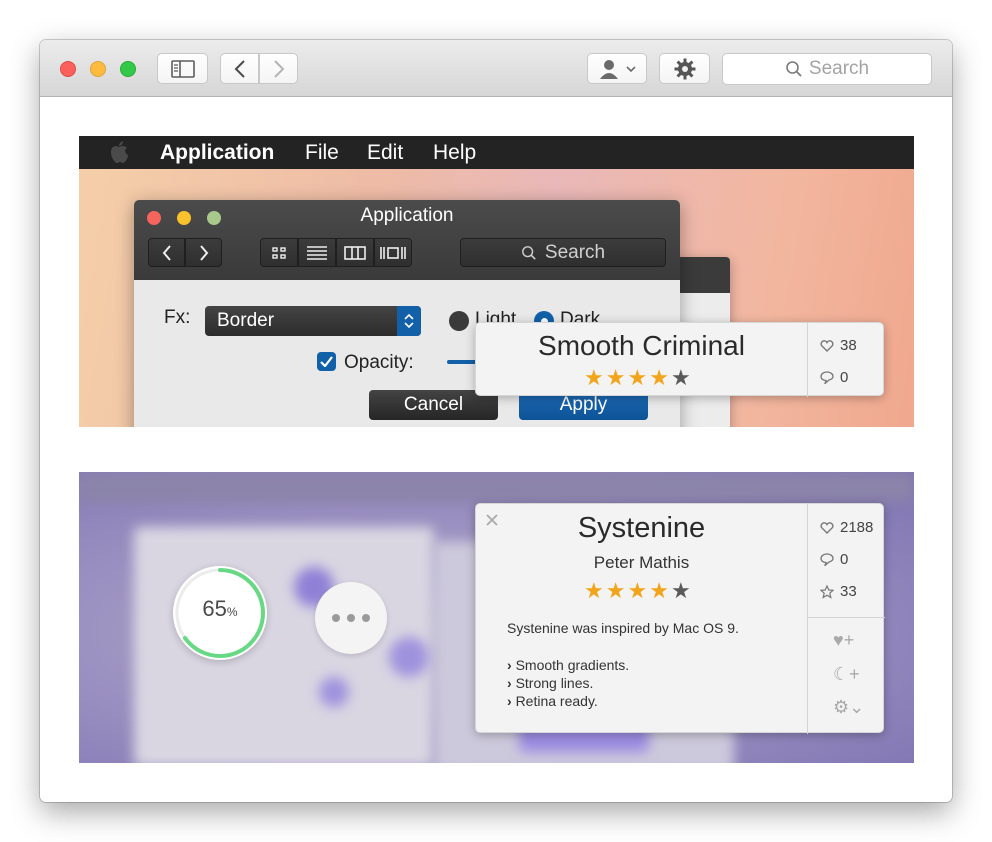 The width and height of the screenshot is (992, 842). I want to click on star-outline-icon, so click(827, 591).